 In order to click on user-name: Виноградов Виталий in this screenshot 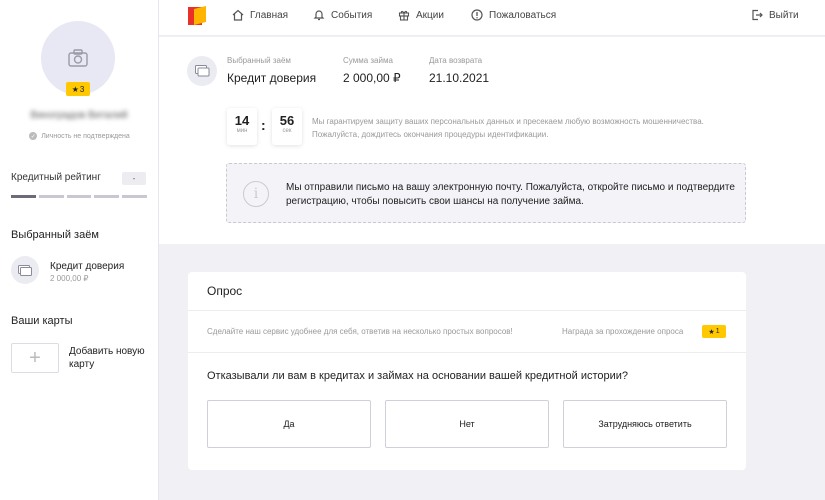, I will do `click(79, 115)`.